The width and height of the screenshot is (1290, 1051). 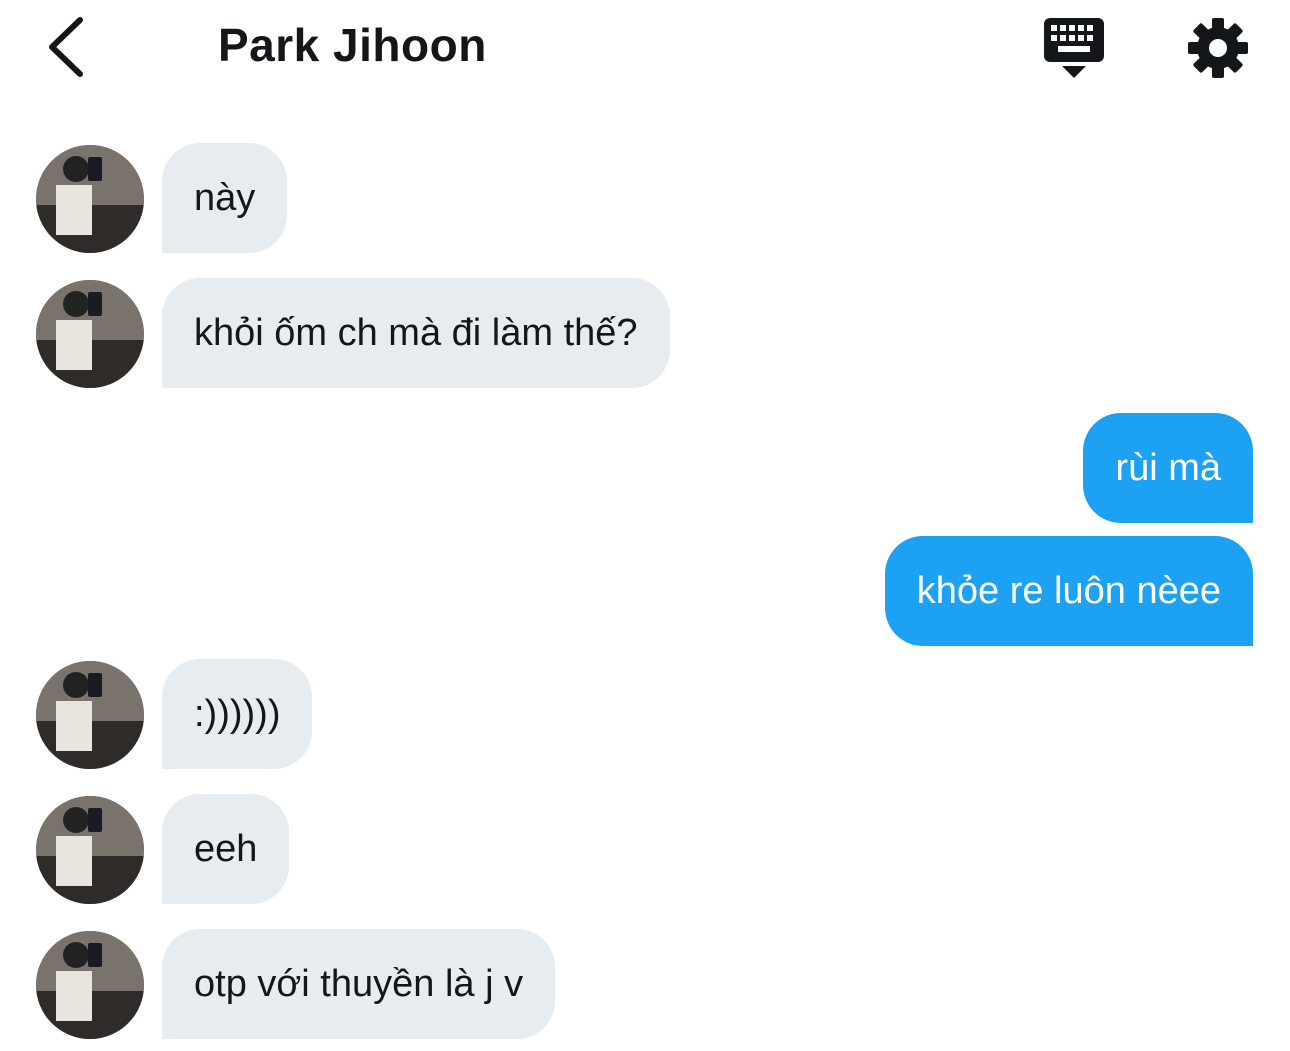 I want to click on message-row-incoming: này, so click(x=645, y=198).